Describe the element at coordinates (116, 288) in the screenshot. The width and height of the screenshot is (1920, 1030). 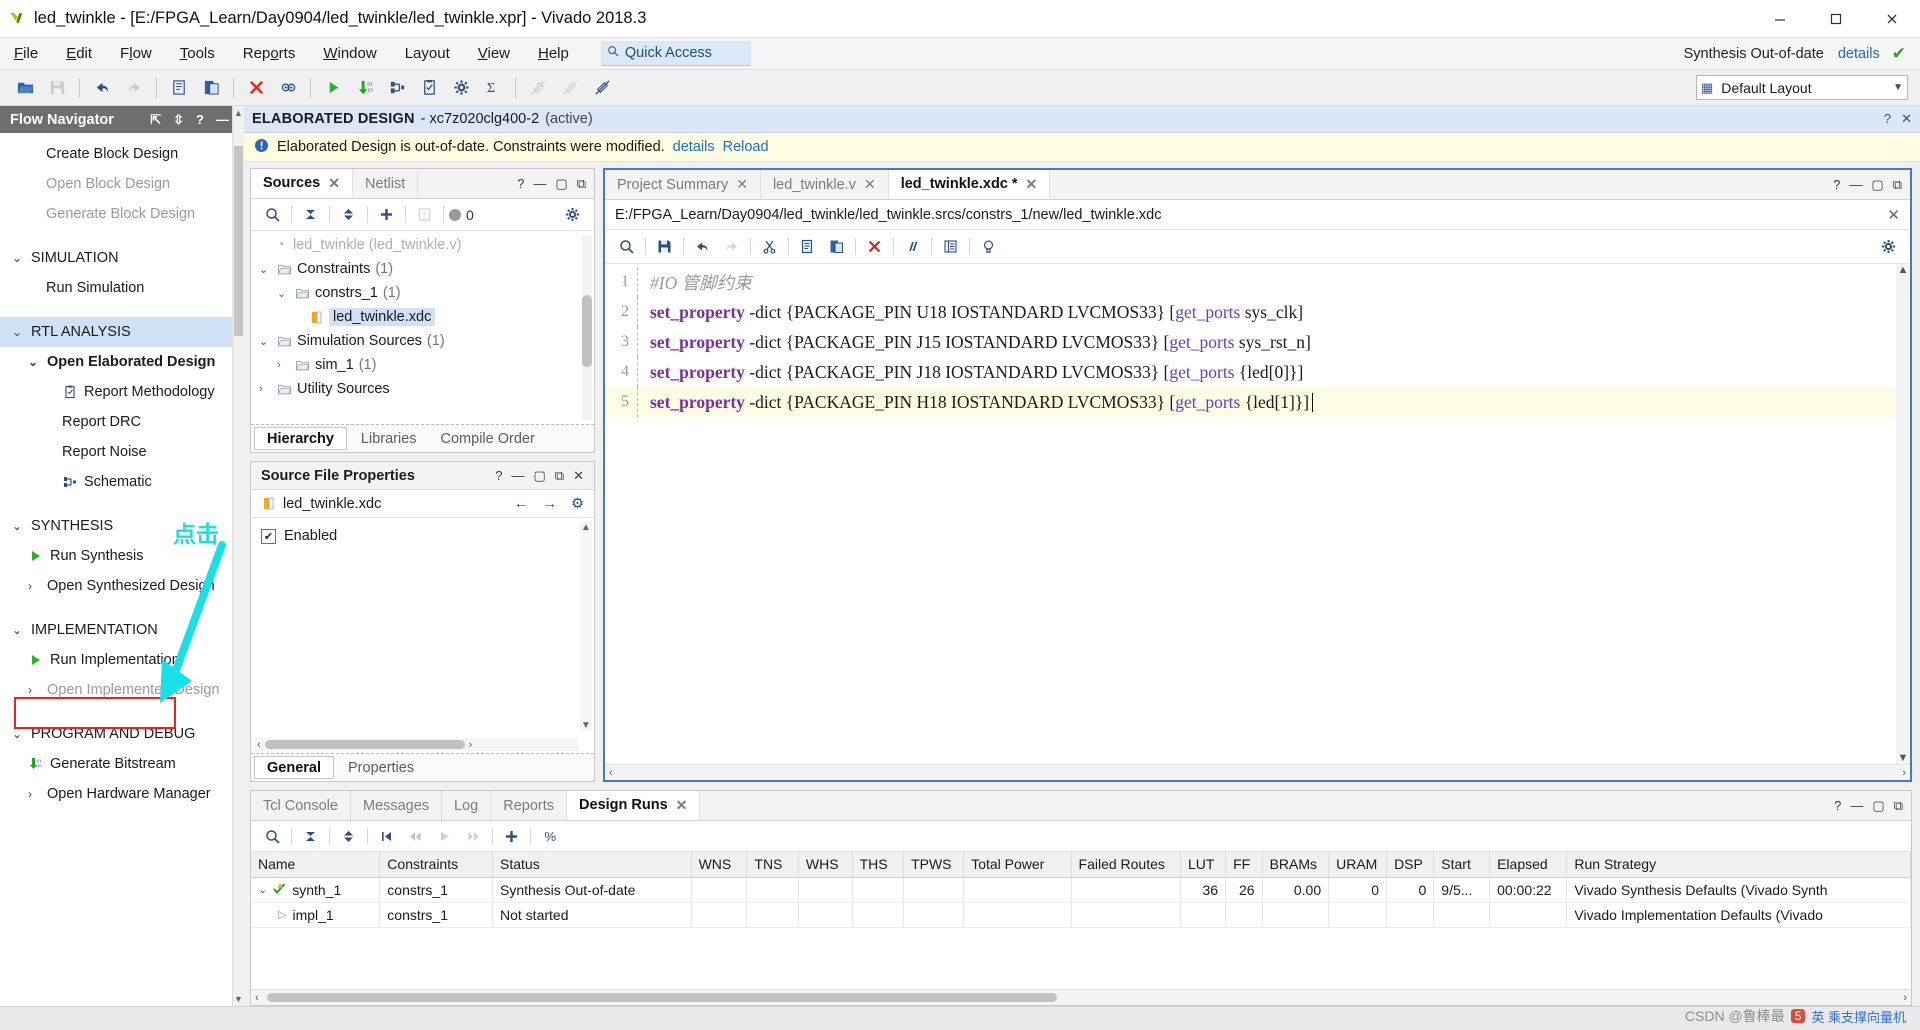
I see `sidebar-item-run-simulation: Run Simulation` at that location.